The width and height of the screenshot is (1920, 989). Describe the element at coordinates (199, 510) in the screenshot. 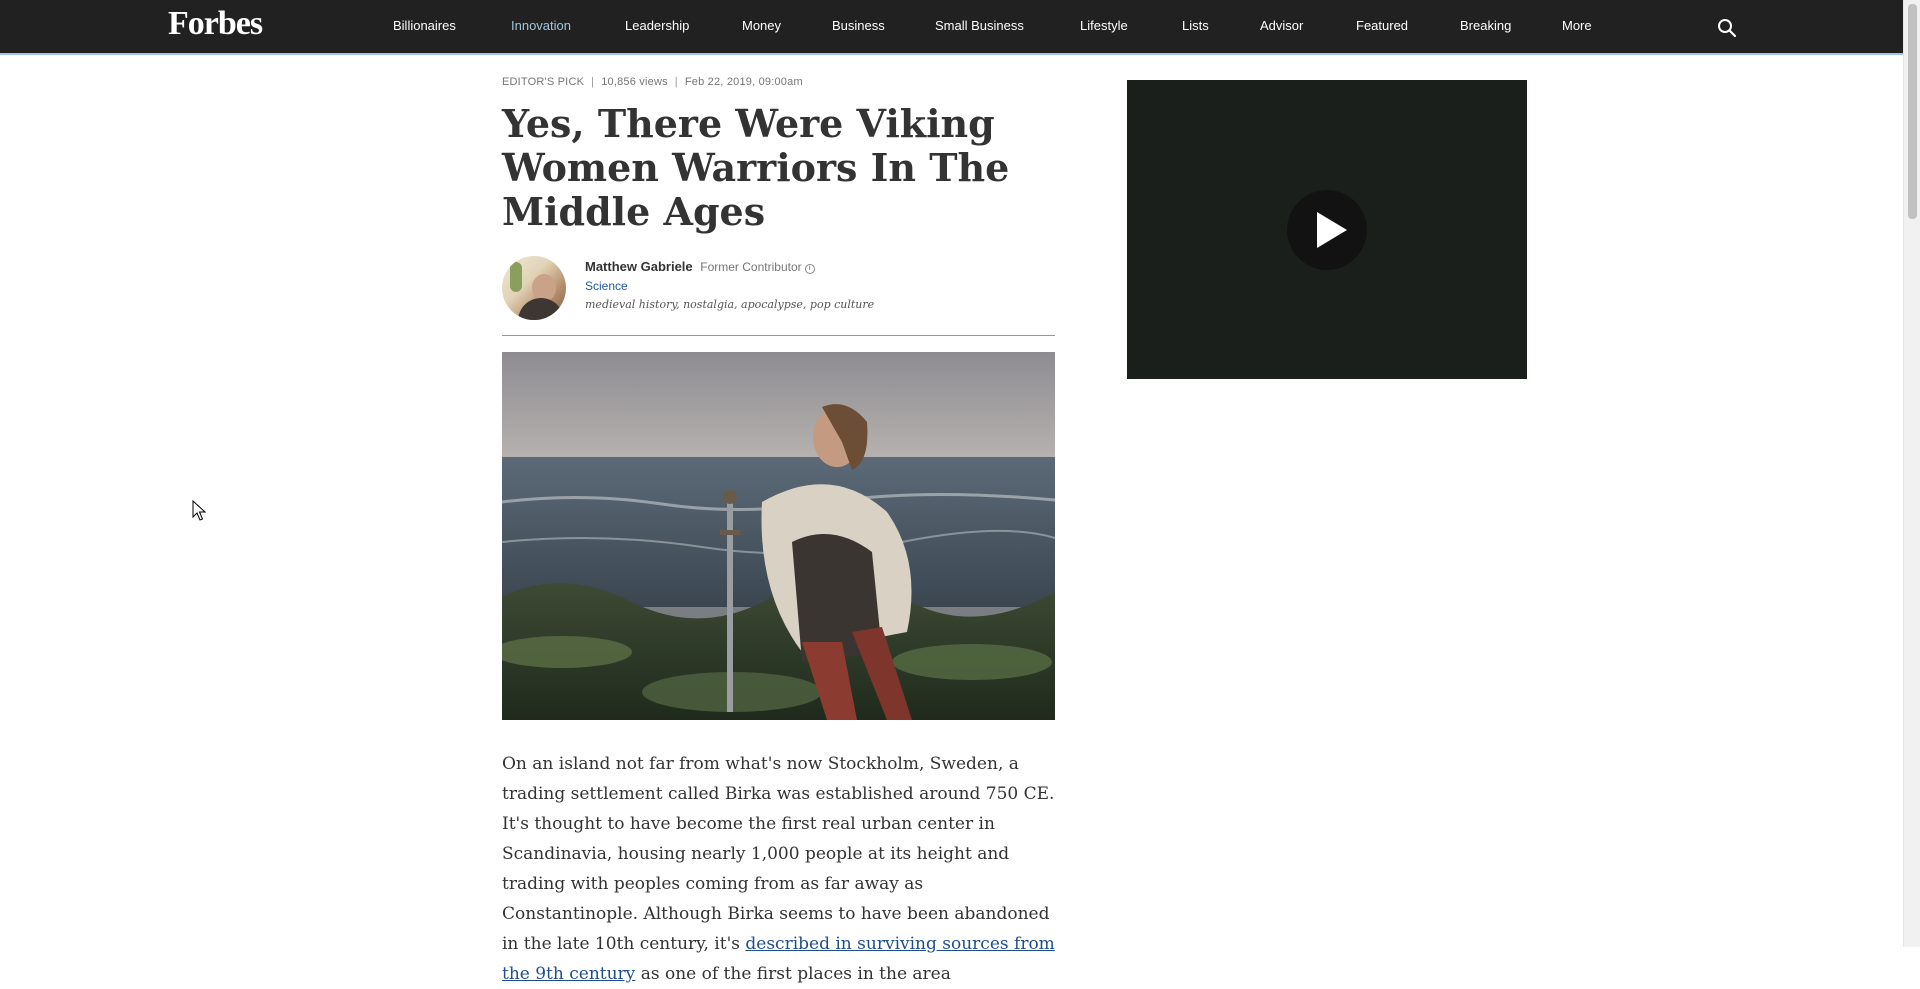

I see `mouse-cursor-icon` at that location.